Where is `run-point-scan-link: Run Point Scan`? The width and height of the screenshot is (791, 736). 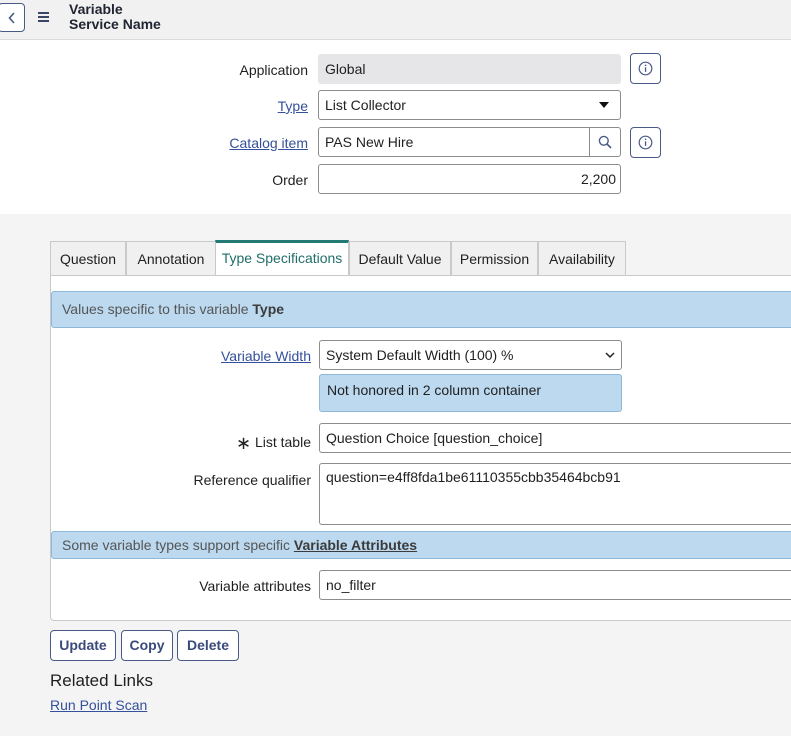
run-point-scan-link: Run Point Scan is located at coordinates (98, 705).